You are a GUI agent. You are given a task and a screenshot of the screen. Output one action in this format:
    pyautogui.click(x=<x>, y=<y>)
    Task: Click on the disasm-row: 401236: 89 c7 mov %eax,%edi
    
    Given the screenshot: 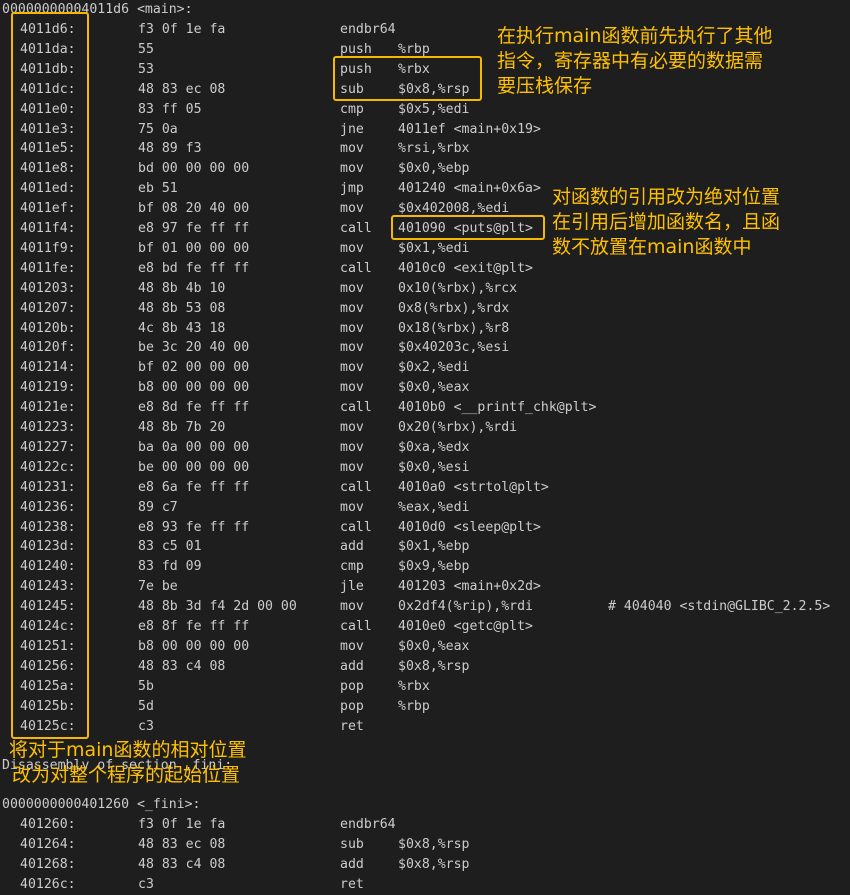 What is the action you would take?
    pyautogui.click(x=425, y=508)
    